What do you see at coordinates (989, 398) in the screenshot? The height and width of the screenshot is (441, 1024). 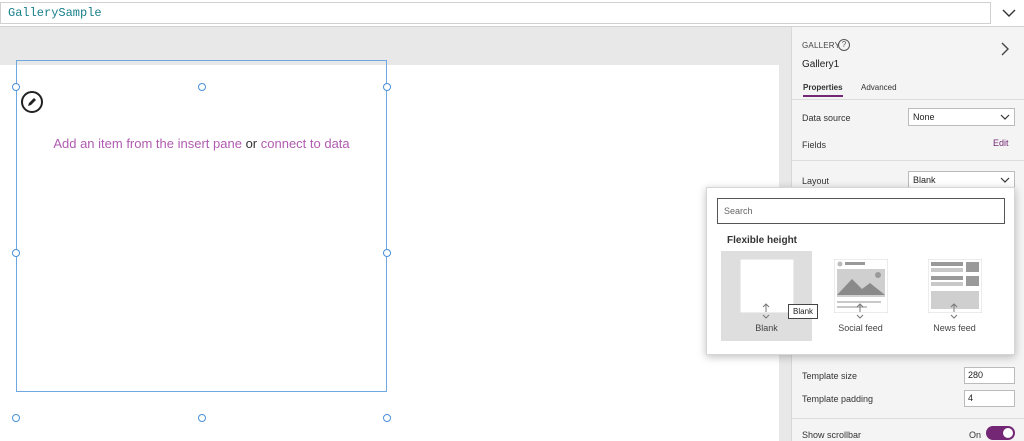 I see `template-padding-input: 4` at bounding box center [989, 398].